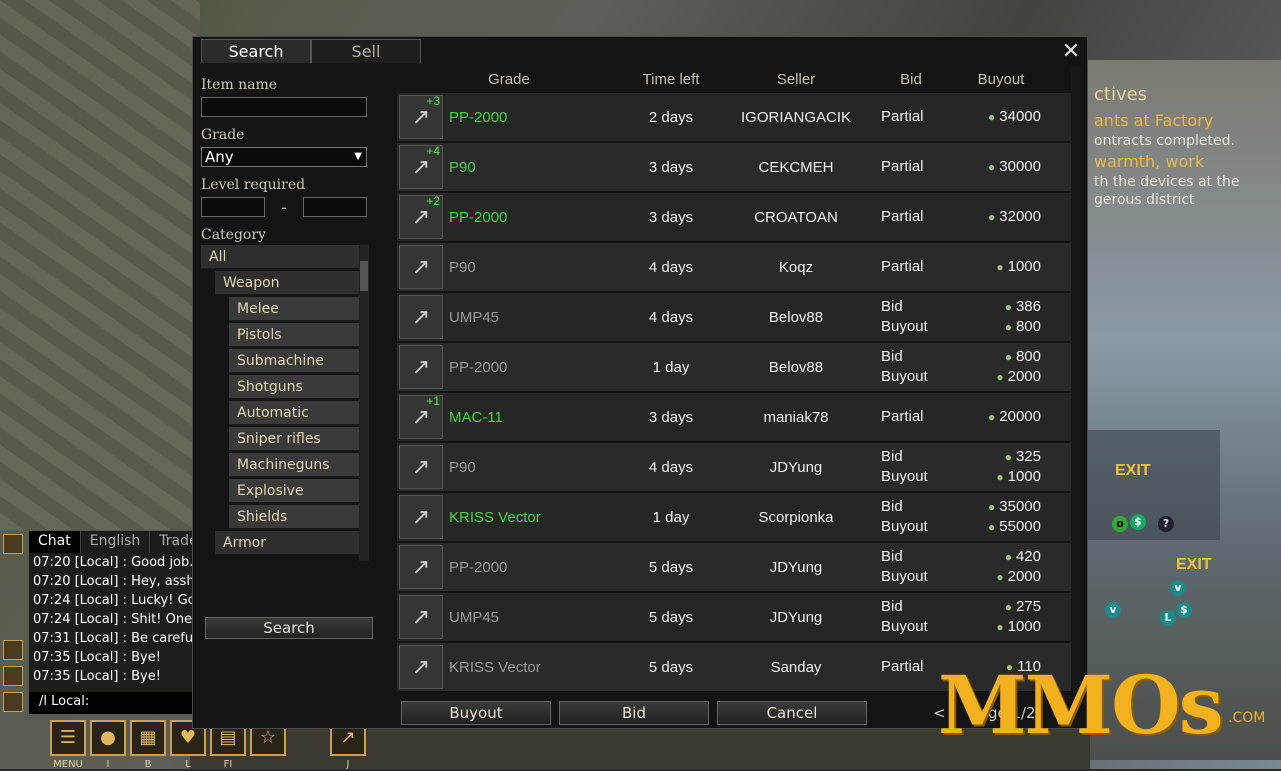 The width and height of the screenshot is (1281, 771). Describe the element at coordinates (735, 317) in the screenshot. I see `table-row: ↗ UMP45 4 days Belov88 Bid Buyout ● 386 ● 800` at that location.